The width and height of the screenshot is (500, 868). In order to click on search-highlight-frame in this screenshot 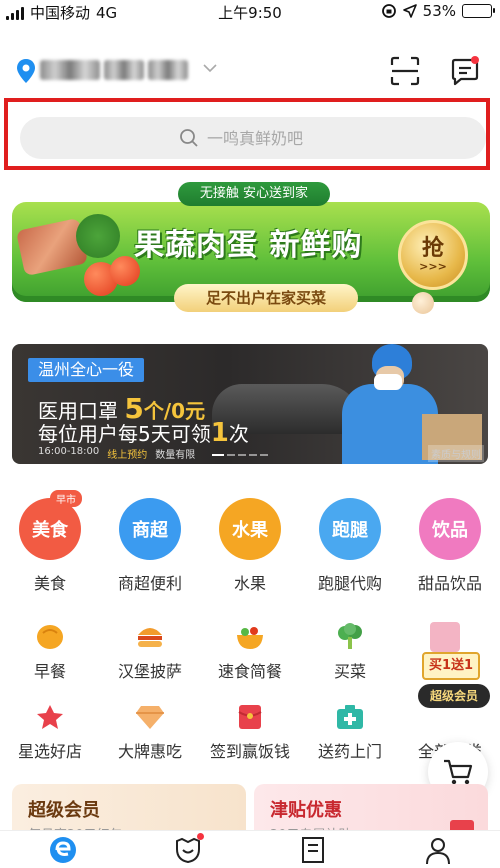, I will do `click(247, 134)`.